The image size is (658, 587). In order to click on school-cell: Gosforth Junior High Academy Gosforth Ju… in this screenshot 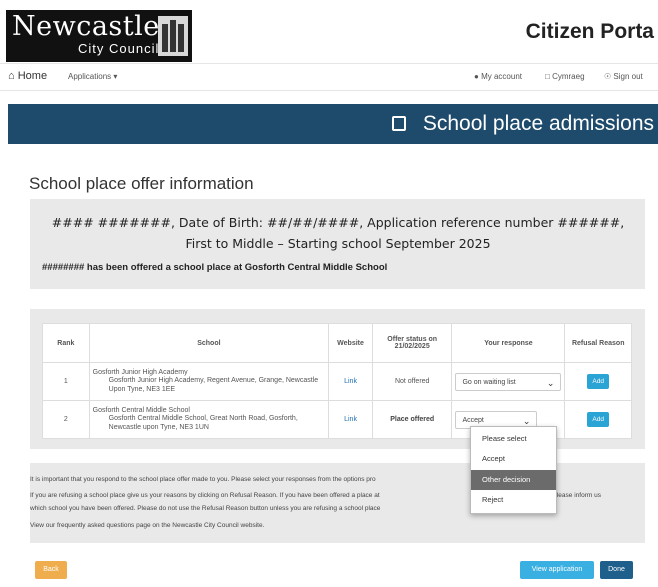, I will do `click(209, 381)`.